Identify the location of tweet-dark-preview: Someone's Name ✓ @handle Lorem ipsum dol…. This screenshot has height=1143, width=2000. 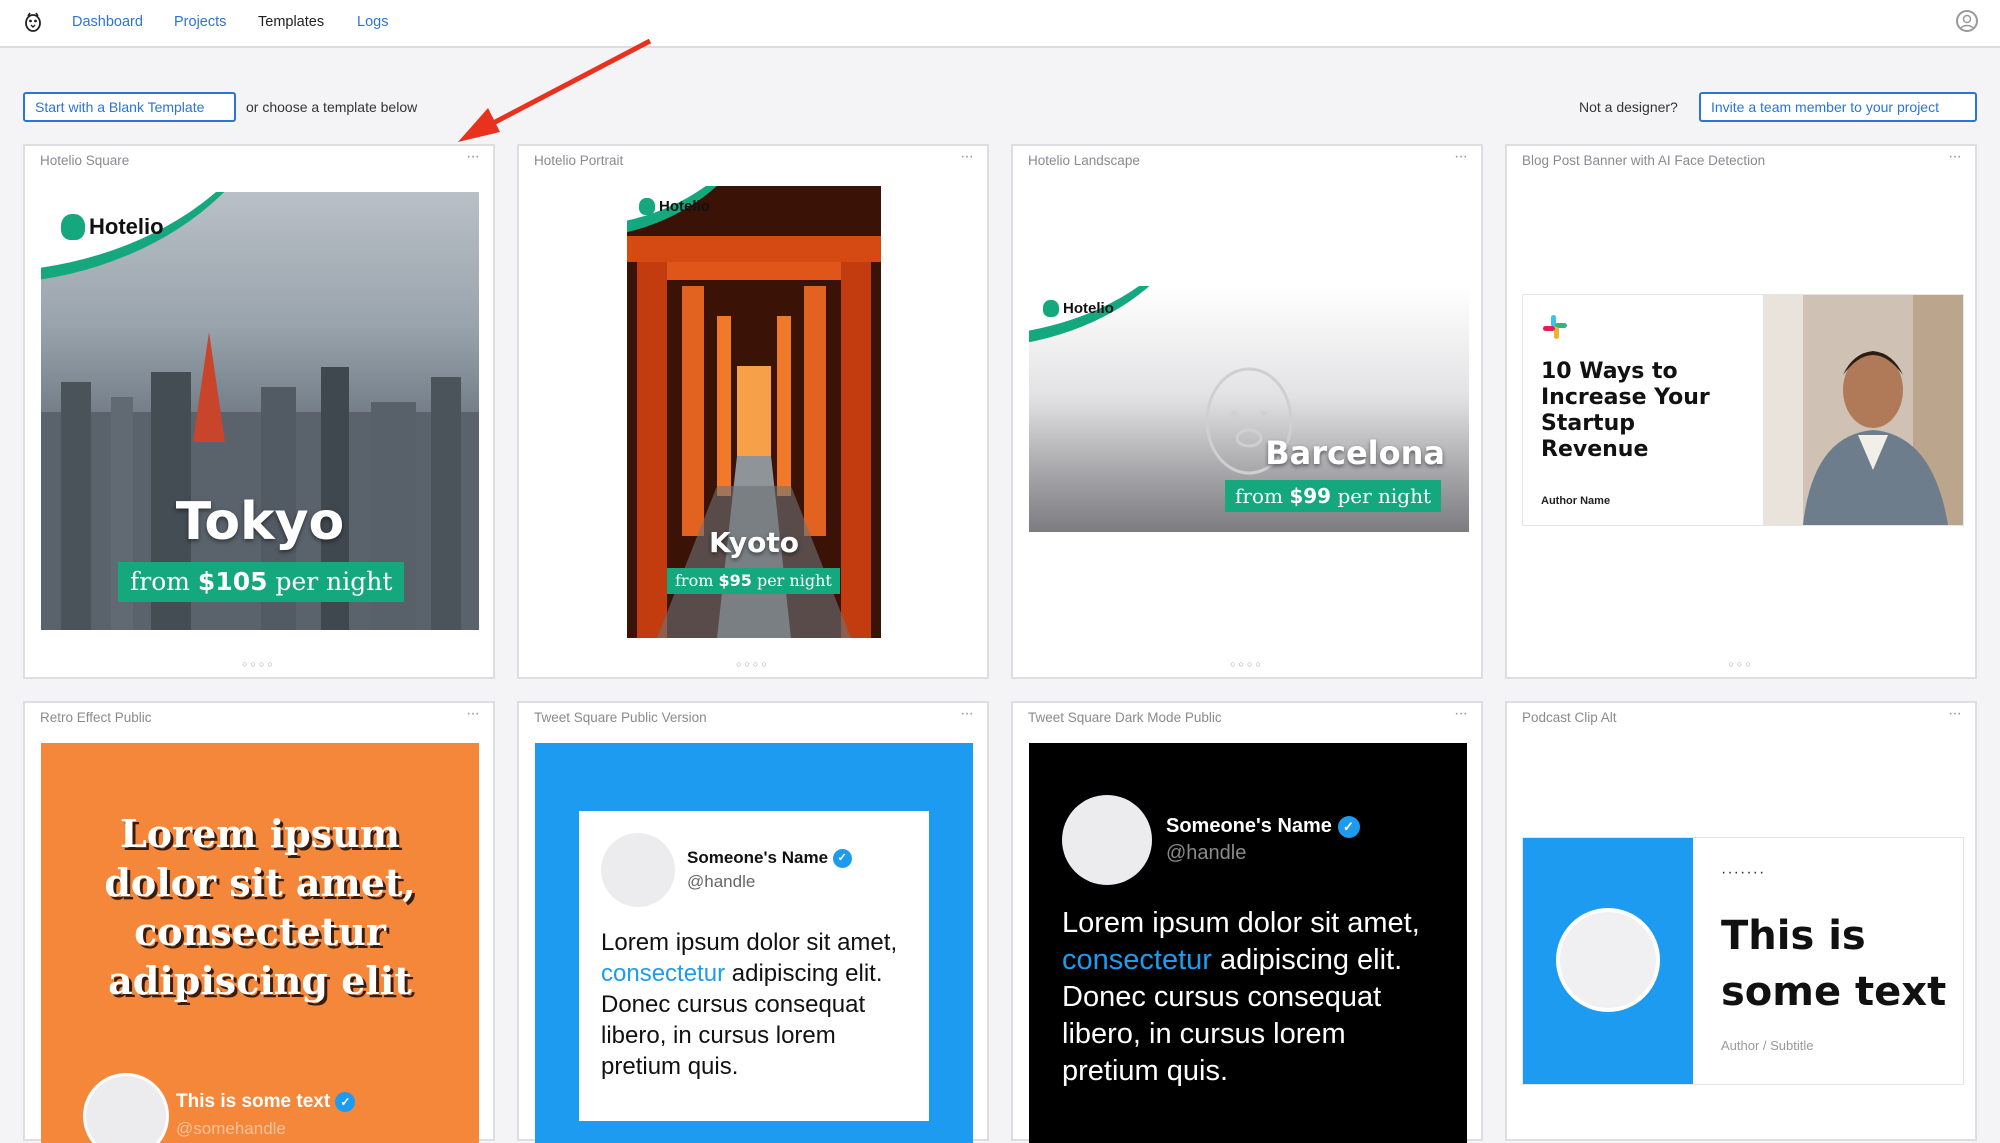
(1248, 943).